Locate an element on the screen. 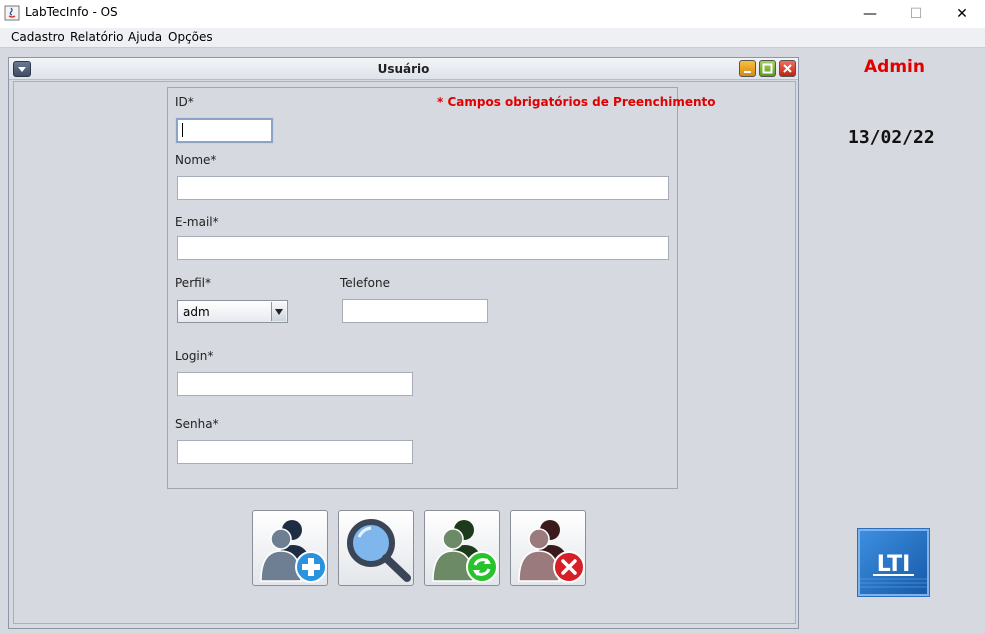 This screenshot has width=985, height=634. lti-logo-text: LTI is located at coordinates (894, 564).